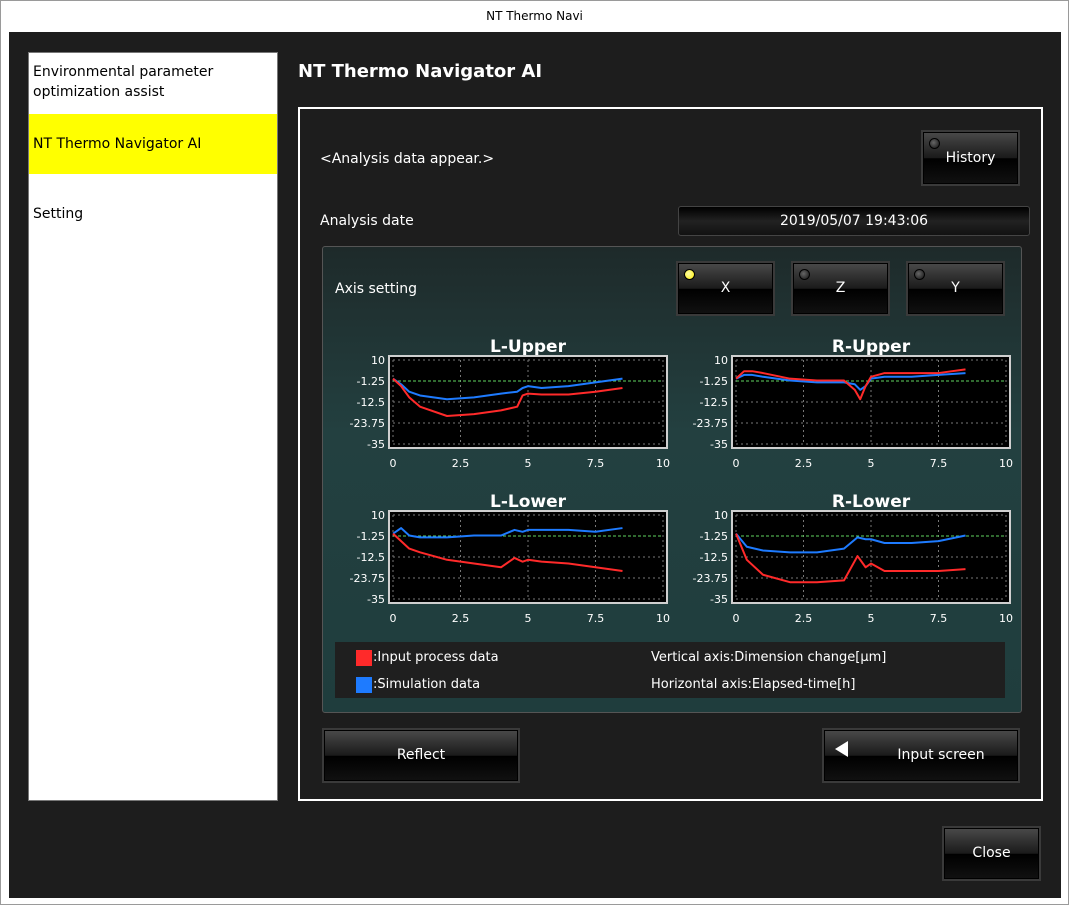 This screenshot has height=905, width=1069. Describe the element at coordinates (853, 558) in the screenshot. I see `chart-r-lower: R-Lower 10 -1.25 -12.5 -23.75 -35 0 2.5 5 7.5 10` at that location.